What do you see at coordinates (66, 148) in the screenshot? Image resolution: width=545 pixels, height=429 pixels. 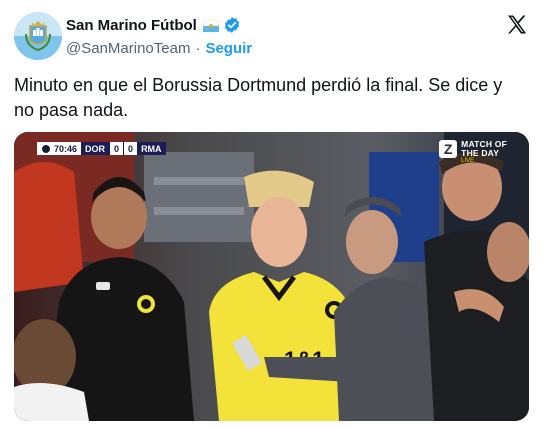 I see `match-clock-time: 70:46` at bounding box center [66, 148].